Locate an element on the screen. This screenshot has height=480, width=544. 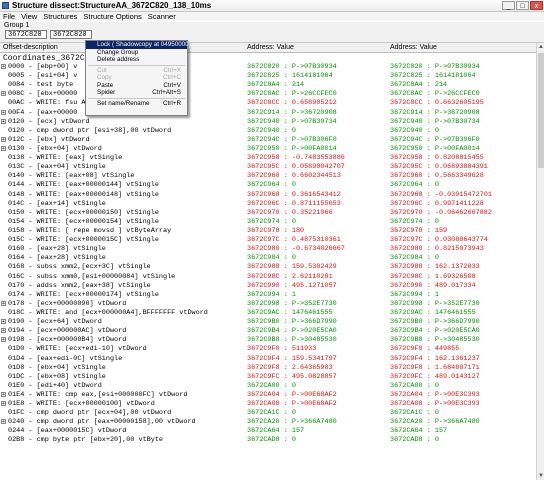
value-cell-1: 3672C820 : P->07B30934 is located at coordinates (292, 67).